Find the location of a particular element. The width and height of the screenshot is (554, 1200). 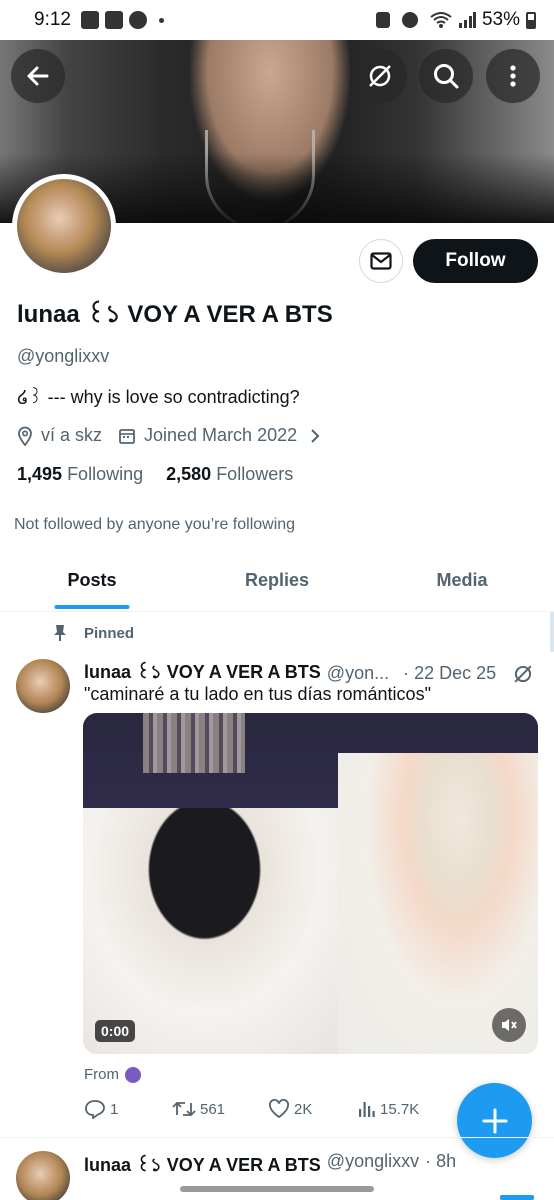

bottom-nav-indicator is located at coordinates (517, 1197).